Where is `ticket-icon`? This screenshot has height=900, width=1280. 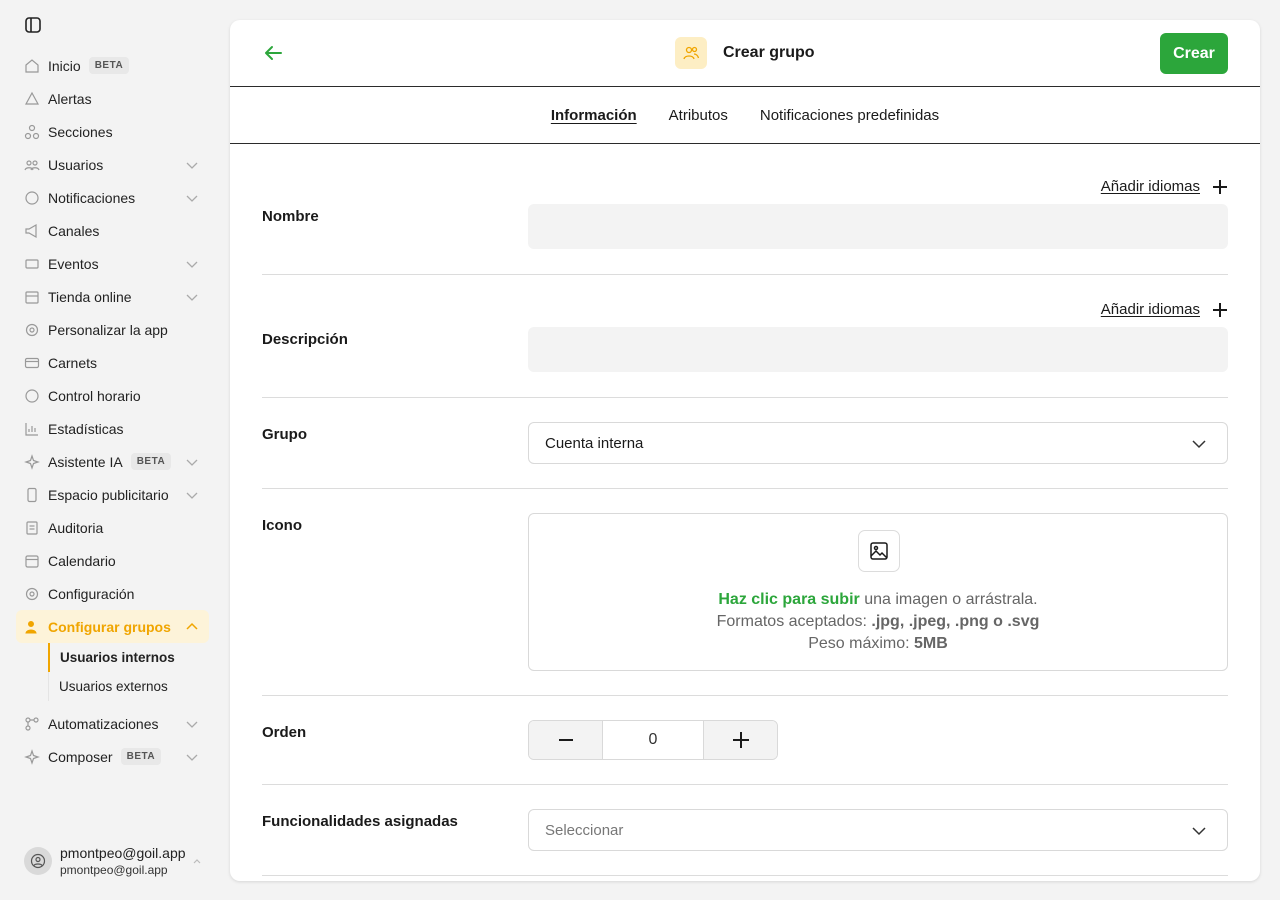
ticket-icon is located at coordinates (32, 264).